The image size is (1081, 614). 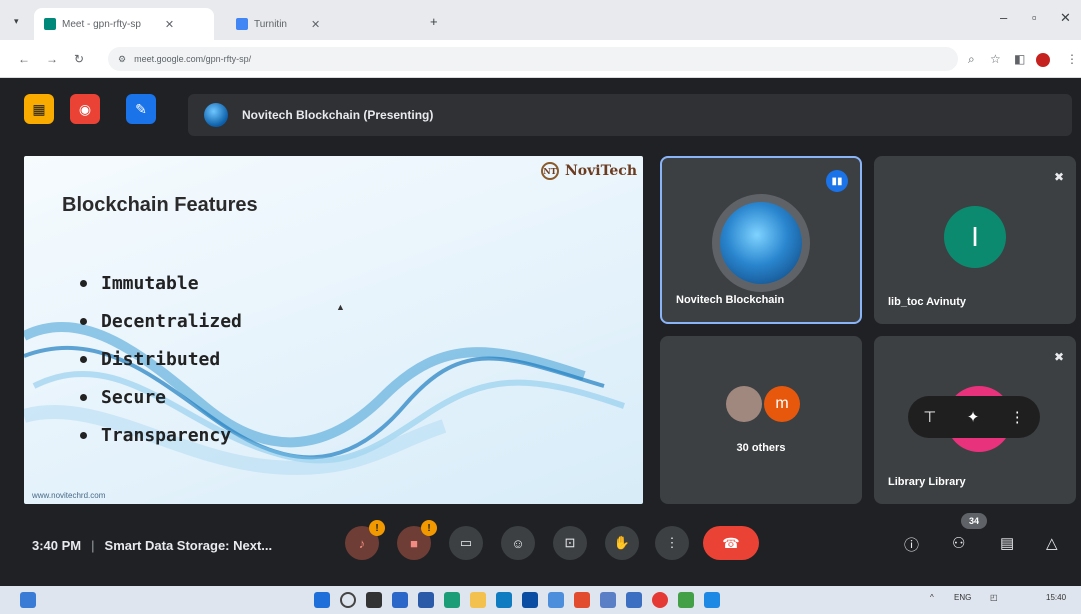 I want to click on language-indicator: ENG, so click(x=962, y=597).